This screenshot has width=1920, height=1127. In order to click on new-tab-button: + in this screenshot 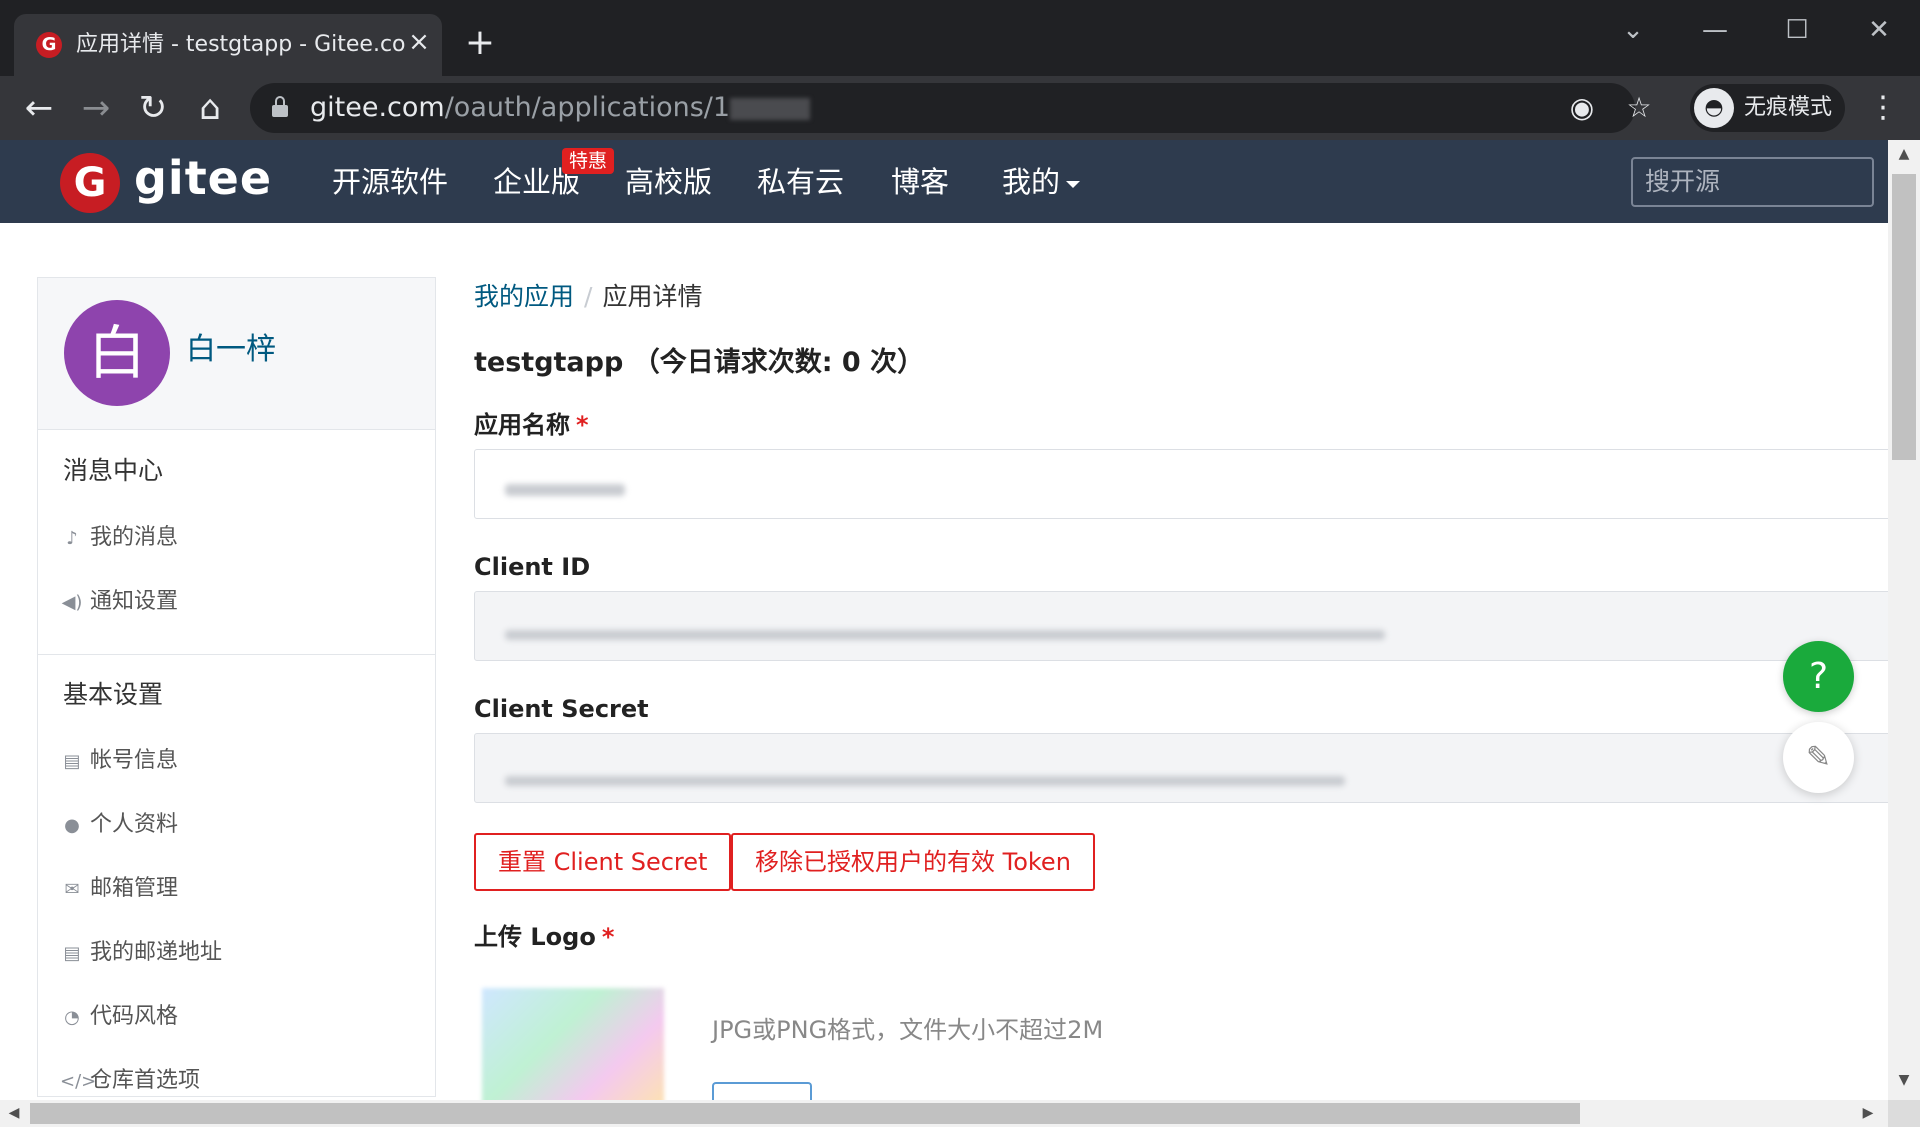, I will do `click(480, 43)`.